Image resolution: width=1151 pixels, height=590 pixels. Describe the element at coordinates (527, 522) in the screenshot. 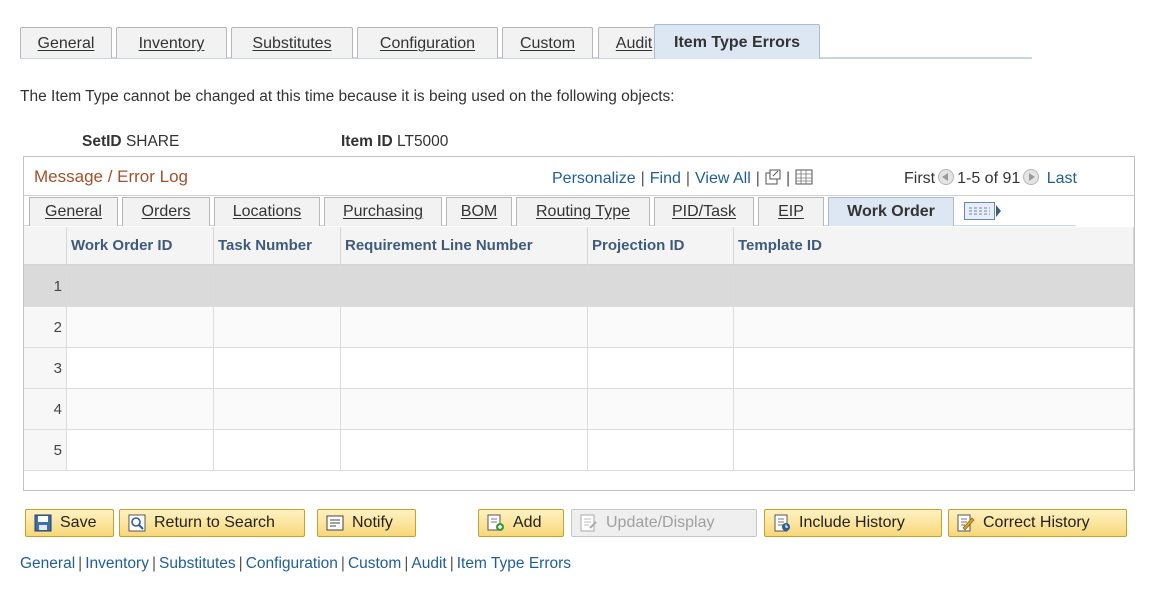

I see `add-label: Add` at that location.